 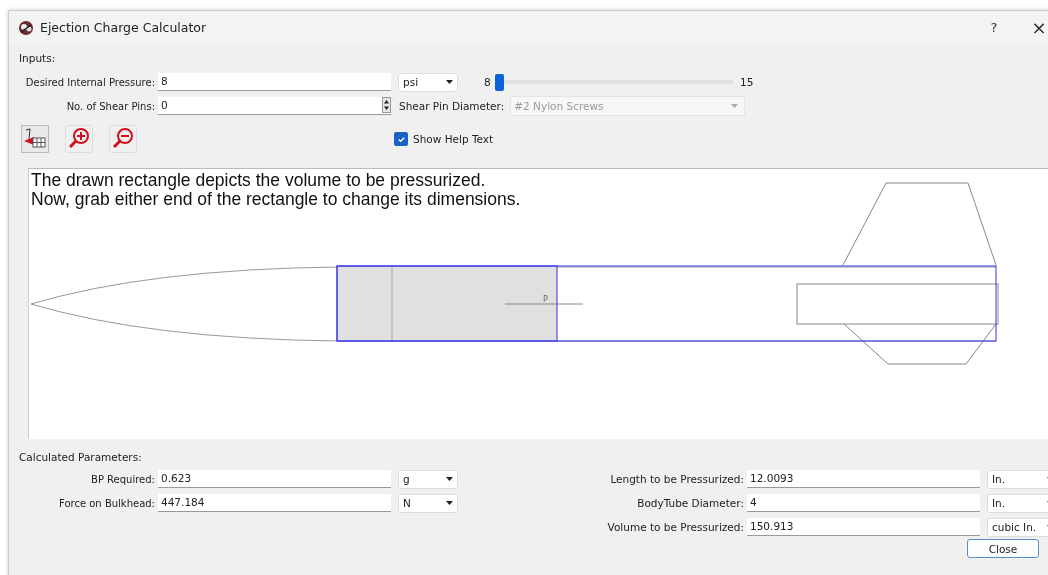 What do you see at coordinates (428, 479) in the screenshot?
I see `unit-dropdown: g` at bounding box center [428, 479].